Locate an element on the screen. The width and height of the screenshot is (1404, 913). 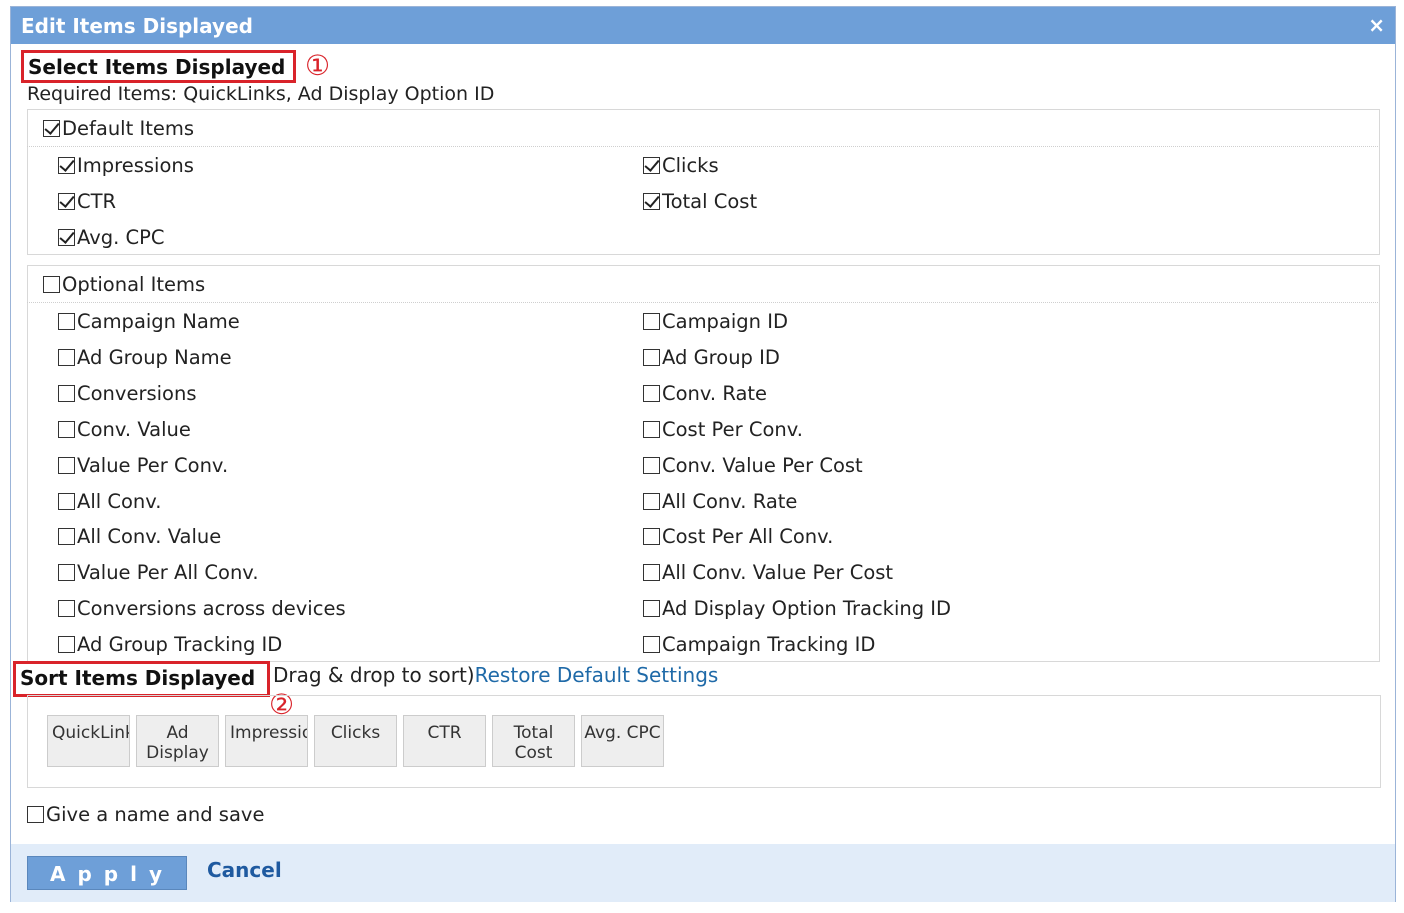
sort-items-heading: Sort Items Displayed is located at coordinates (141, 679).